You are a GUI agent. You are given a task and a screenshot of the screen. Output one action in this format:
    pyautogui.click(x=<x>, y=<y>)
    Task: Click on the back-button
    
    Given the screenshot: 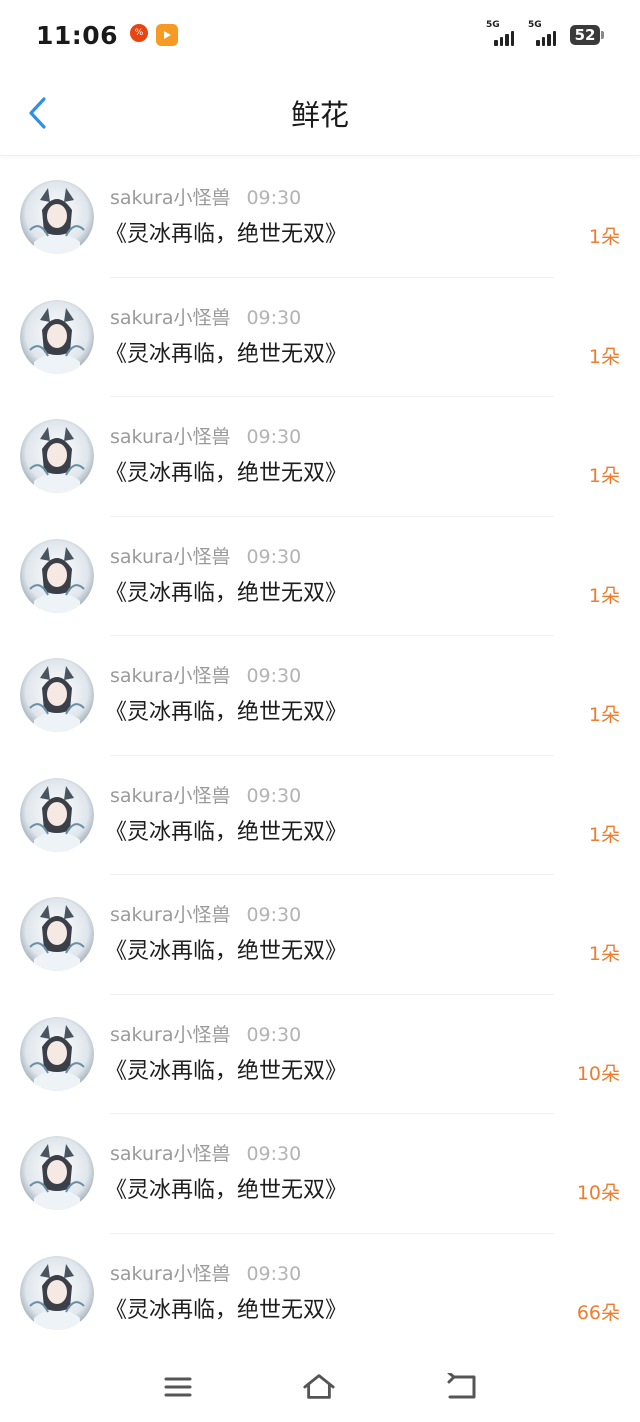 What is the action you would take?
    pyautogui.click(x=37, y=113)
    